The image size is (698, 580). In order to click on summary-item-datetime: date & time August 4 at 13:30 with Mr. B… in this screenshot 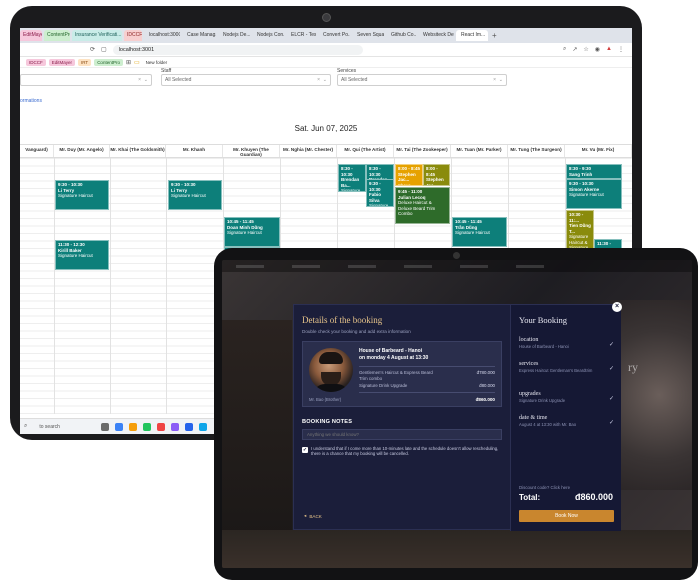, I will do `click(566, 421)`.